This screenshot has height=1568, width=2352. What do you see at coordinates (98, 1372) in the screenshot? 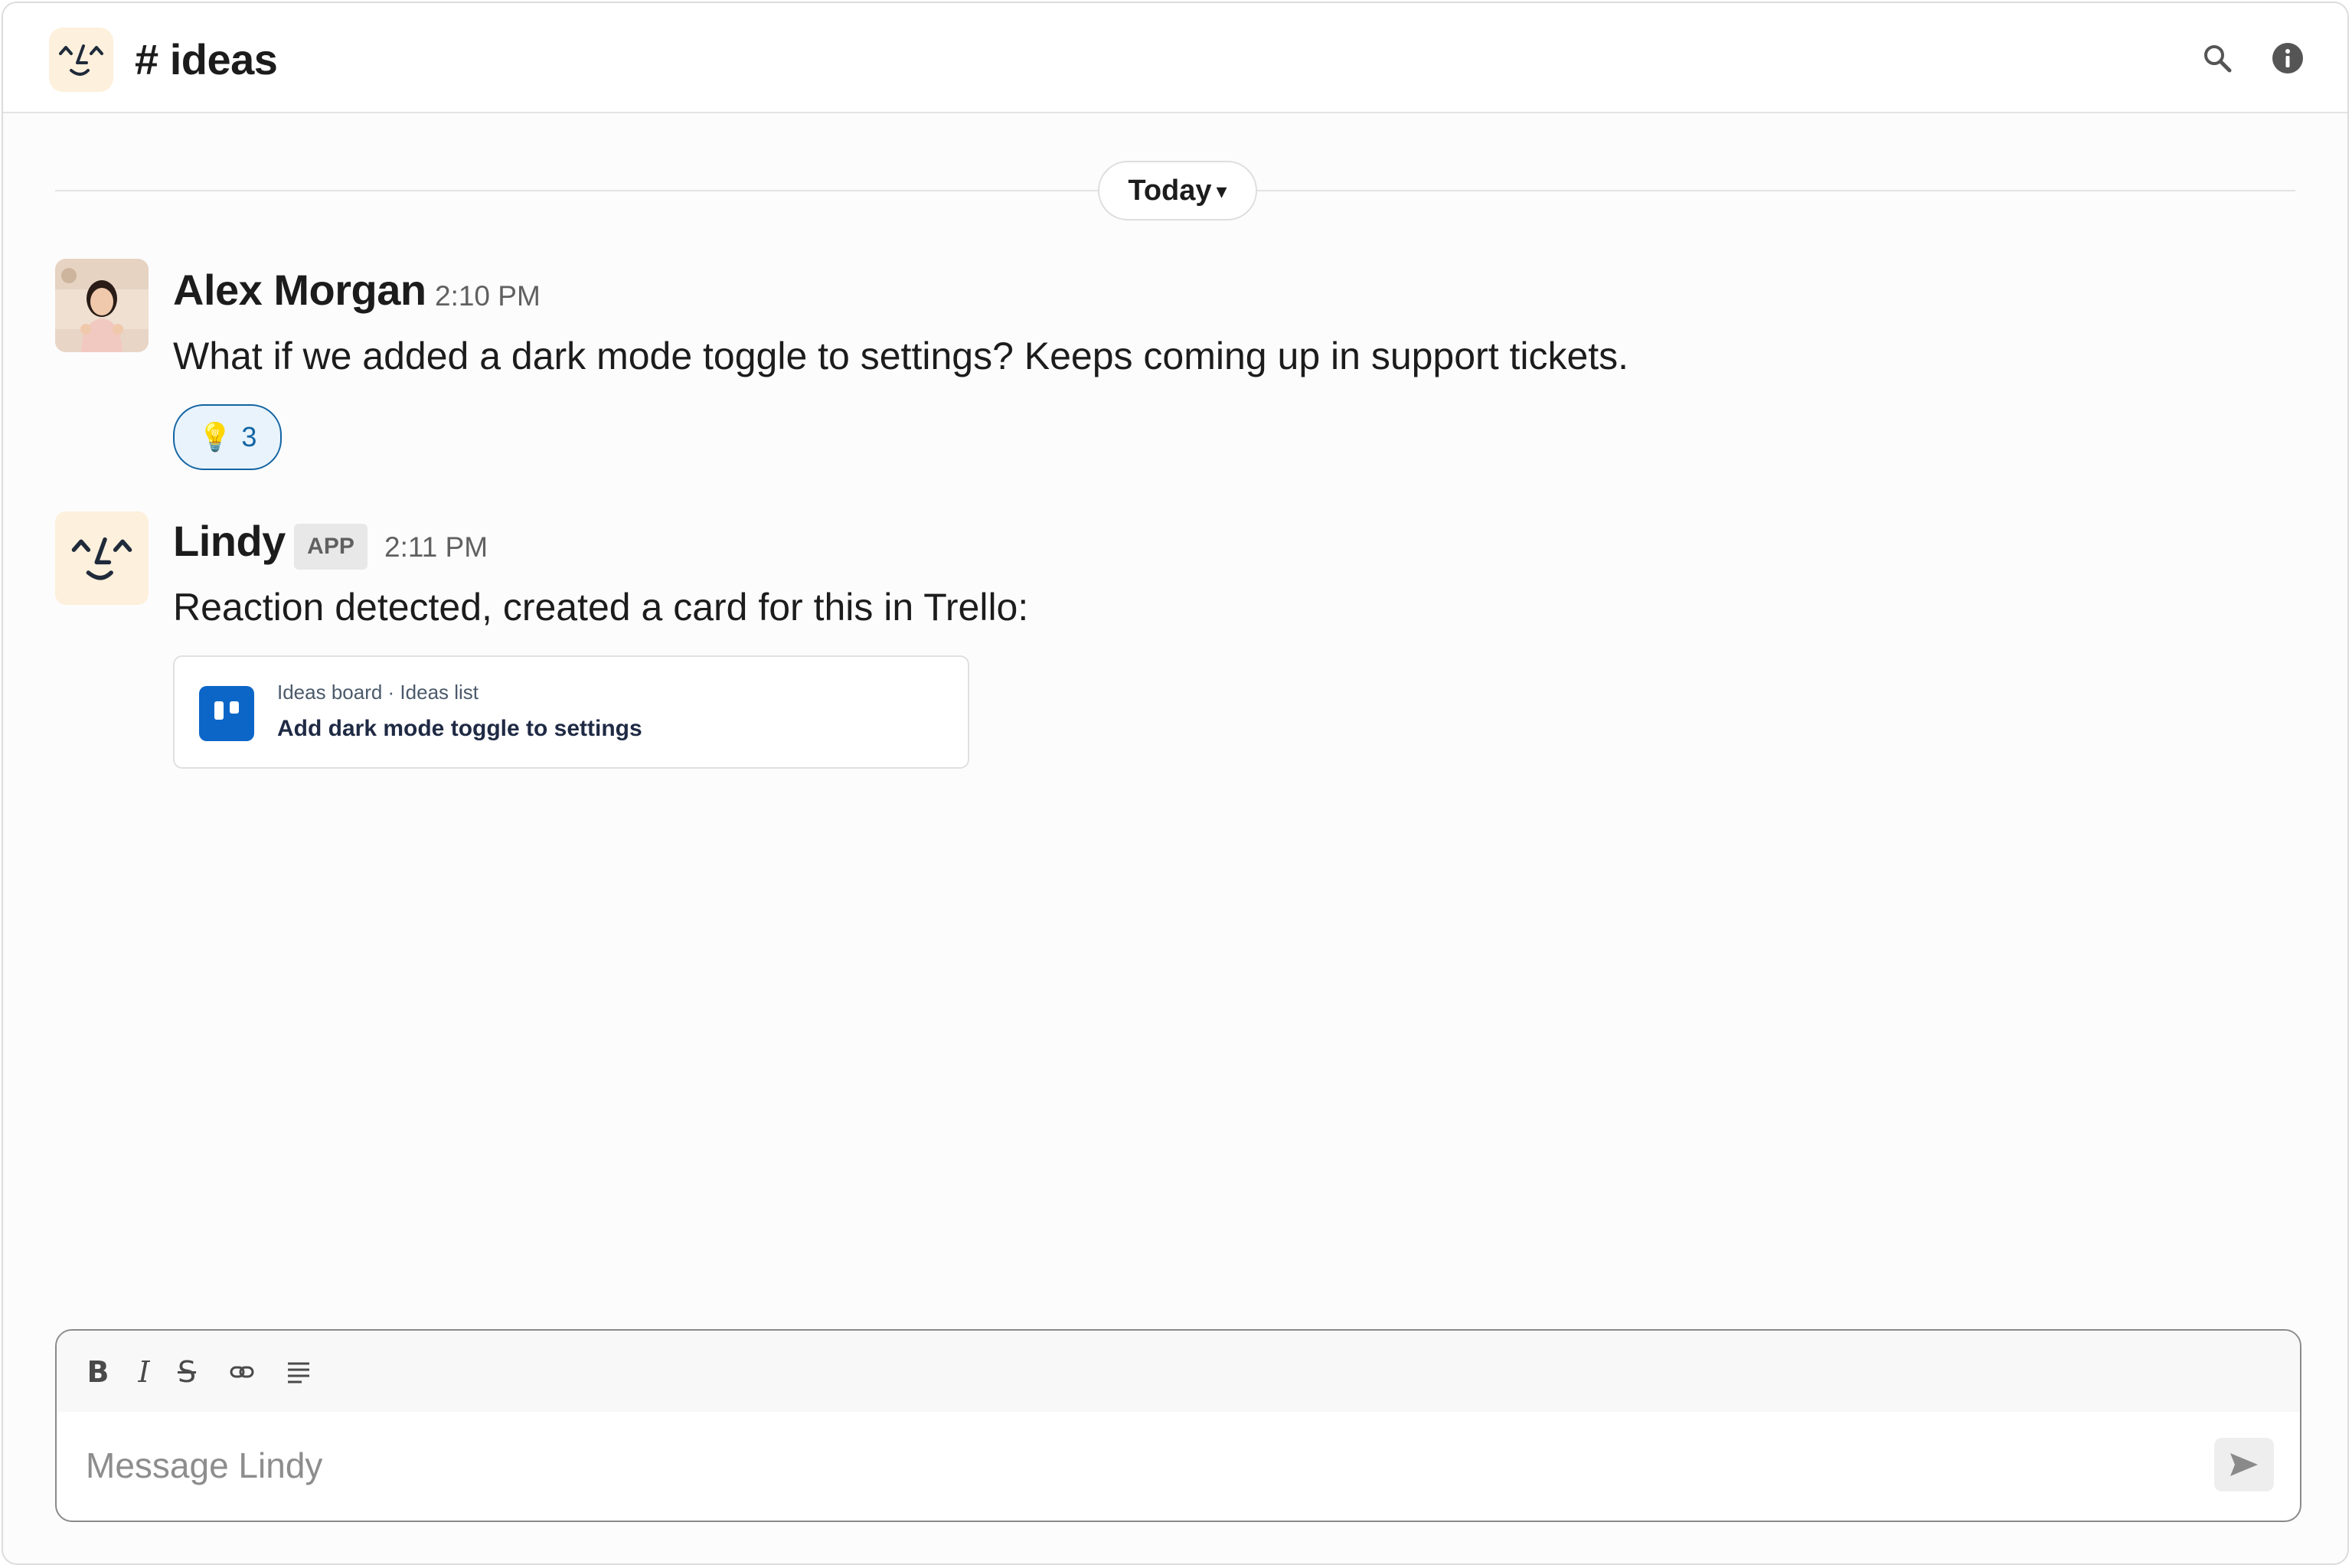
I see `bold-button: B` at bounding box center [98, 1372].